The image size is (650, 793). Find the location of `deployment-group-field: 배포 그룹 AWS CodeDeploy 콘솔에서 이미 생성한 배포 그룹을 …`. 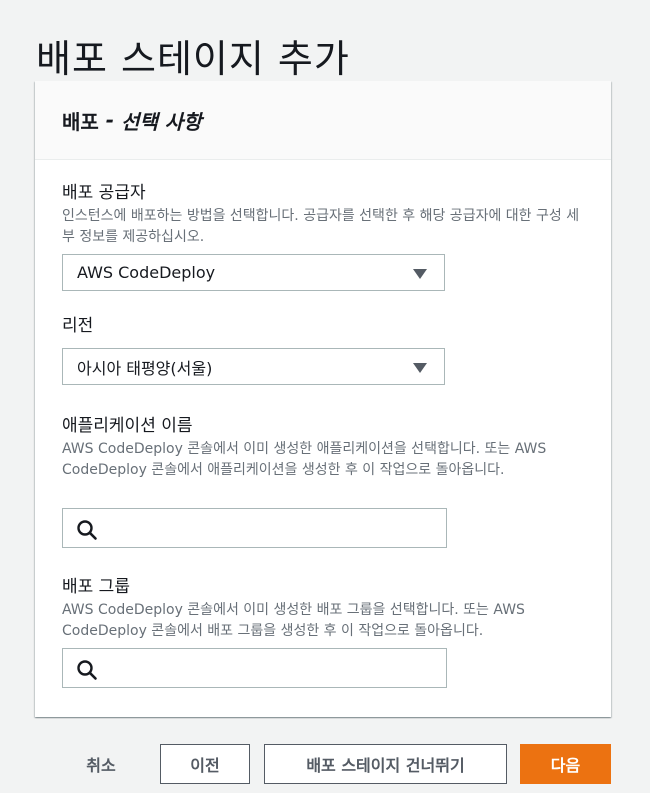

deployment-group-field: 배포 그룹 AWS CodeDeploy 콘솔에서 이미 생성한 배포 그룹을 … is located at coordinates (322, 631).